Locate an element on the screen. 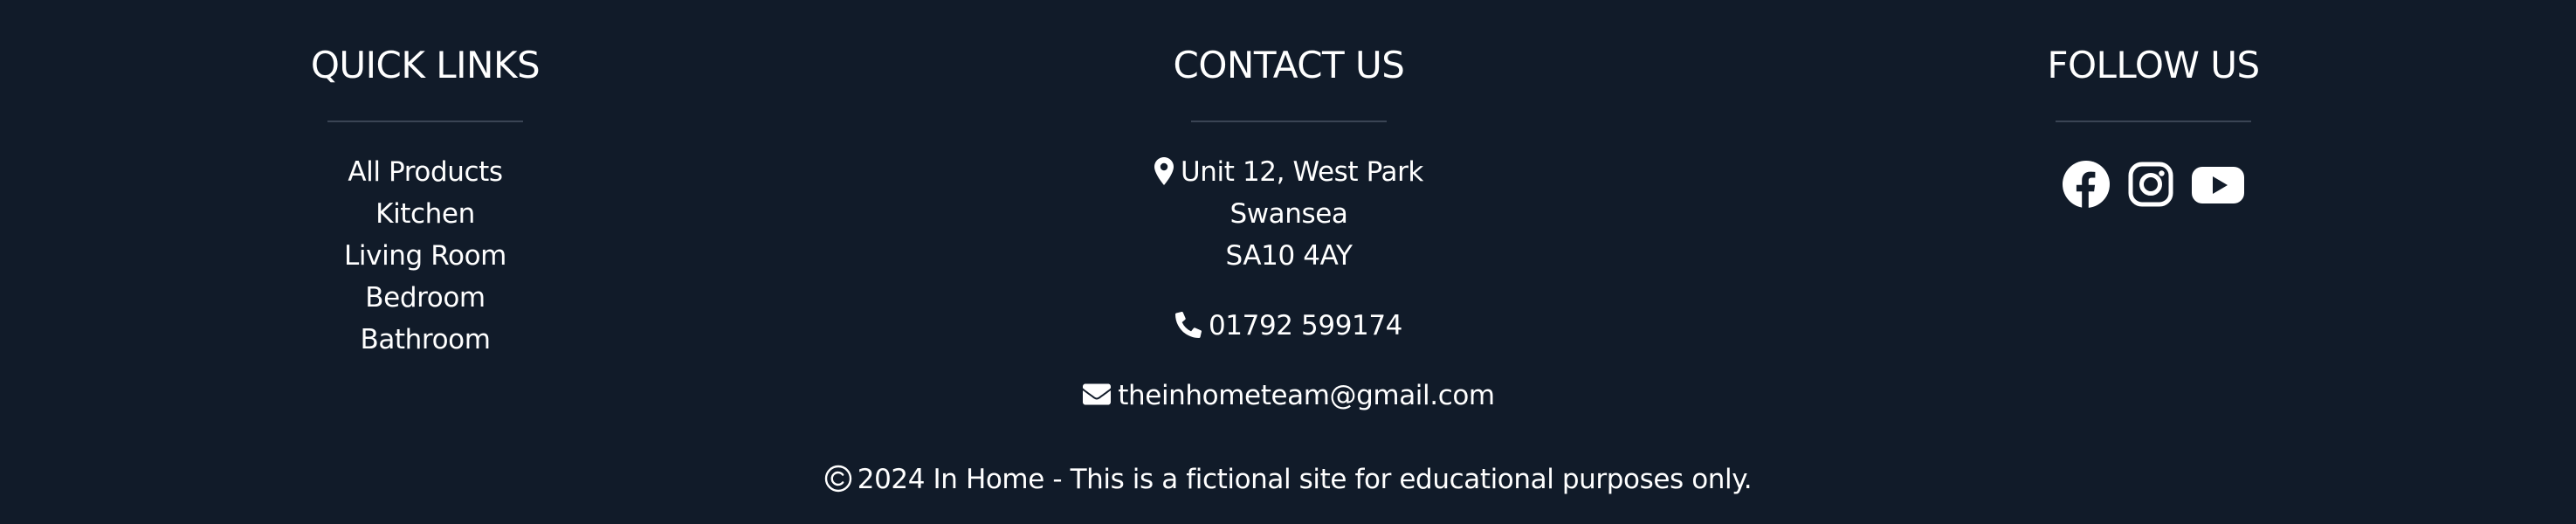  facebook-link is located at coordinates (2086, 184).